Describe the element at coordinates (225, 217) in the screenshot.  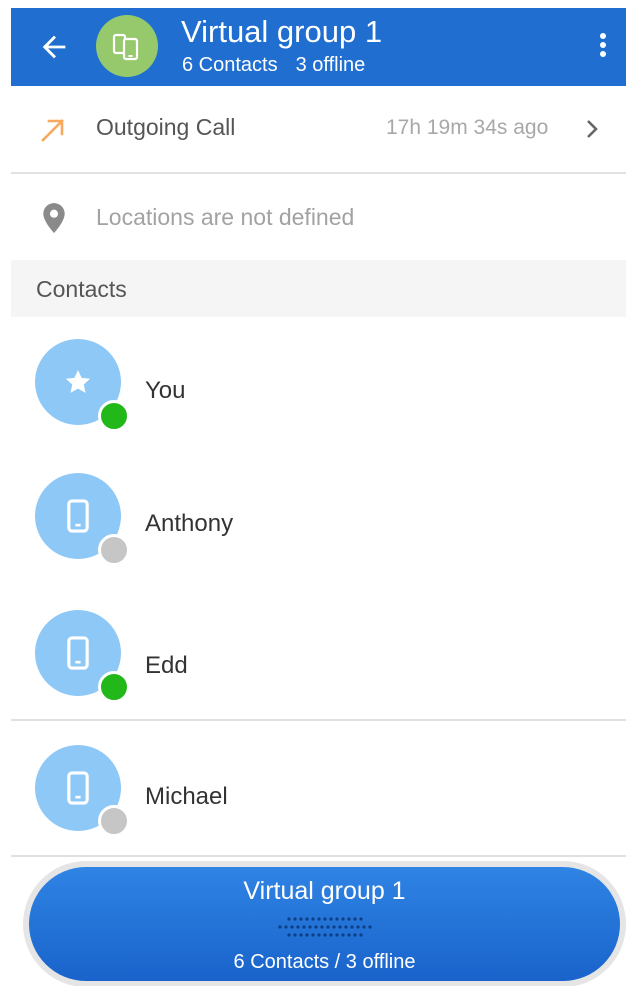
I see `location-label: Locations are not defined` at that location.